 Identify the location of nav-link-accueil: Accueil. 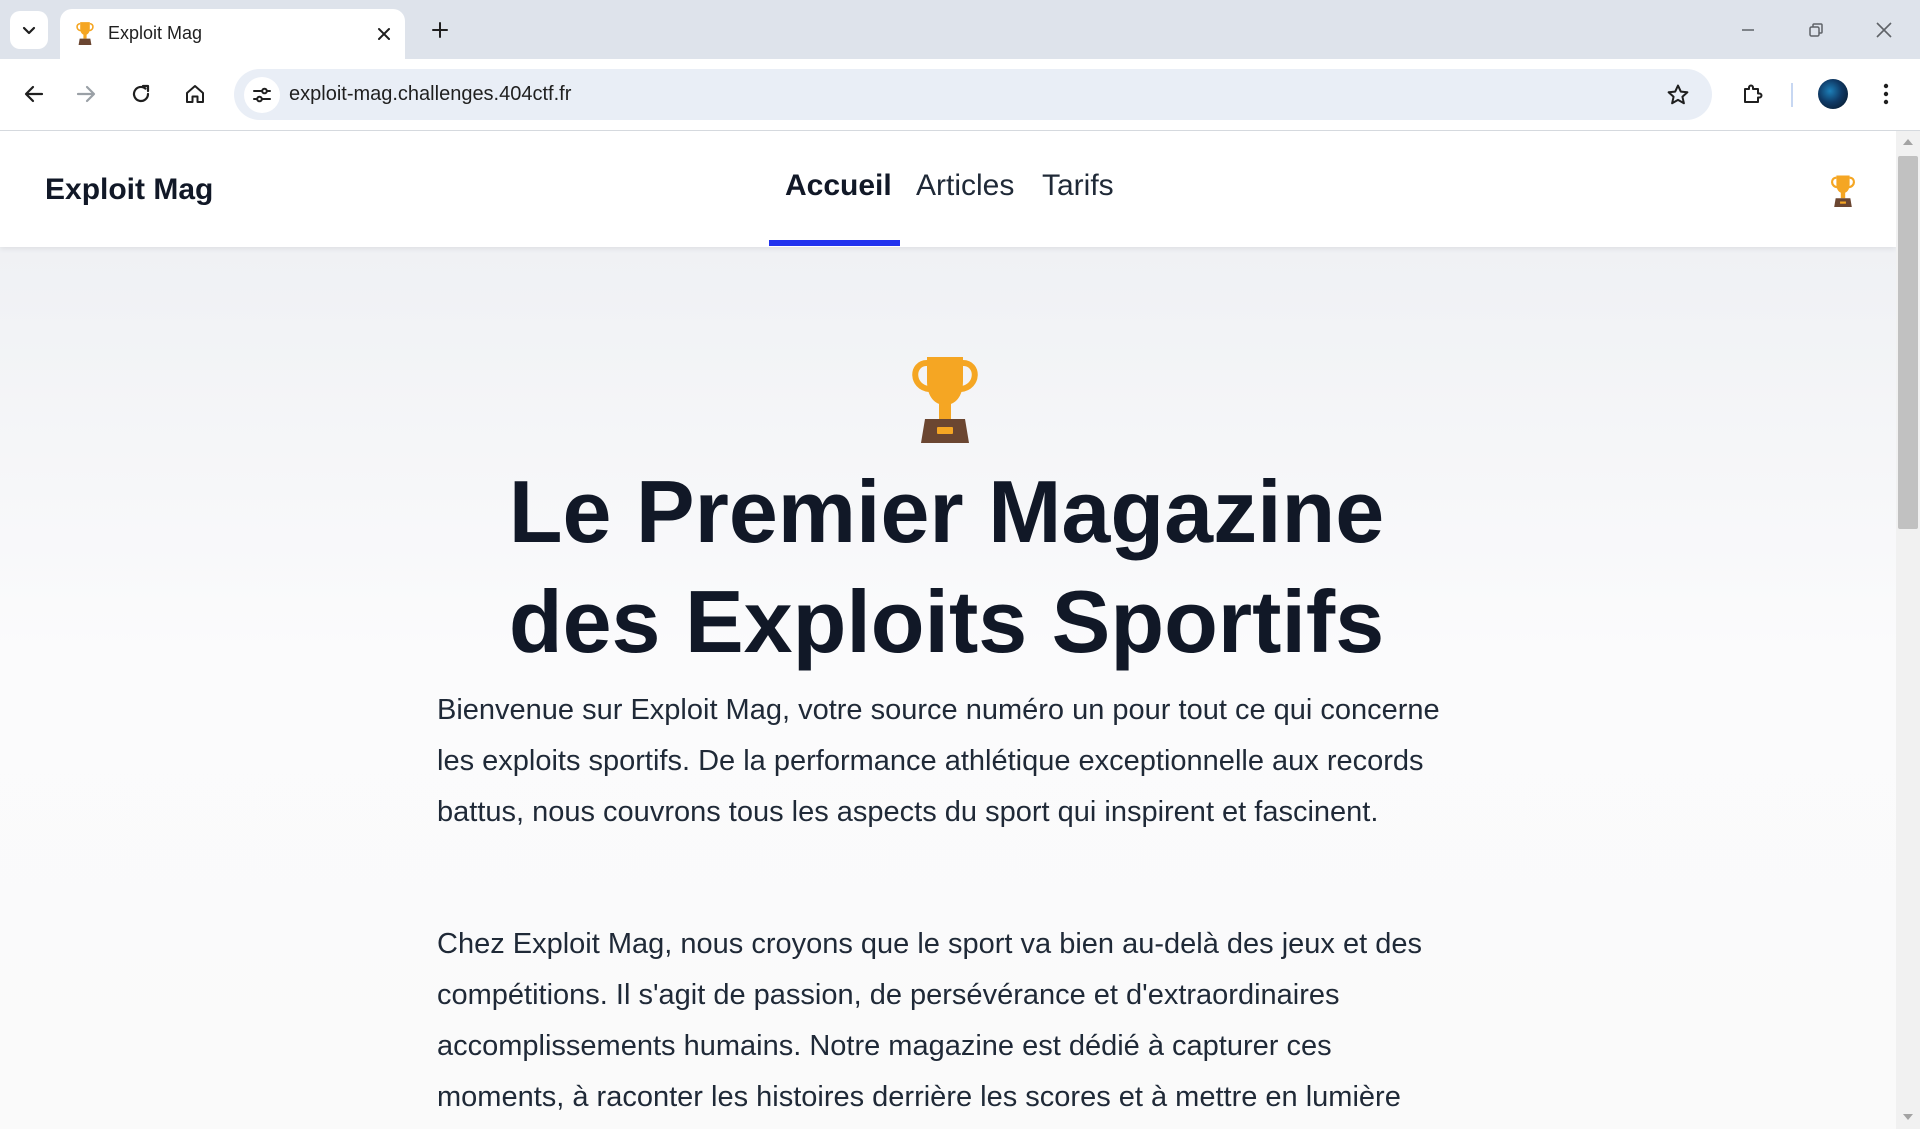
(838, 186).